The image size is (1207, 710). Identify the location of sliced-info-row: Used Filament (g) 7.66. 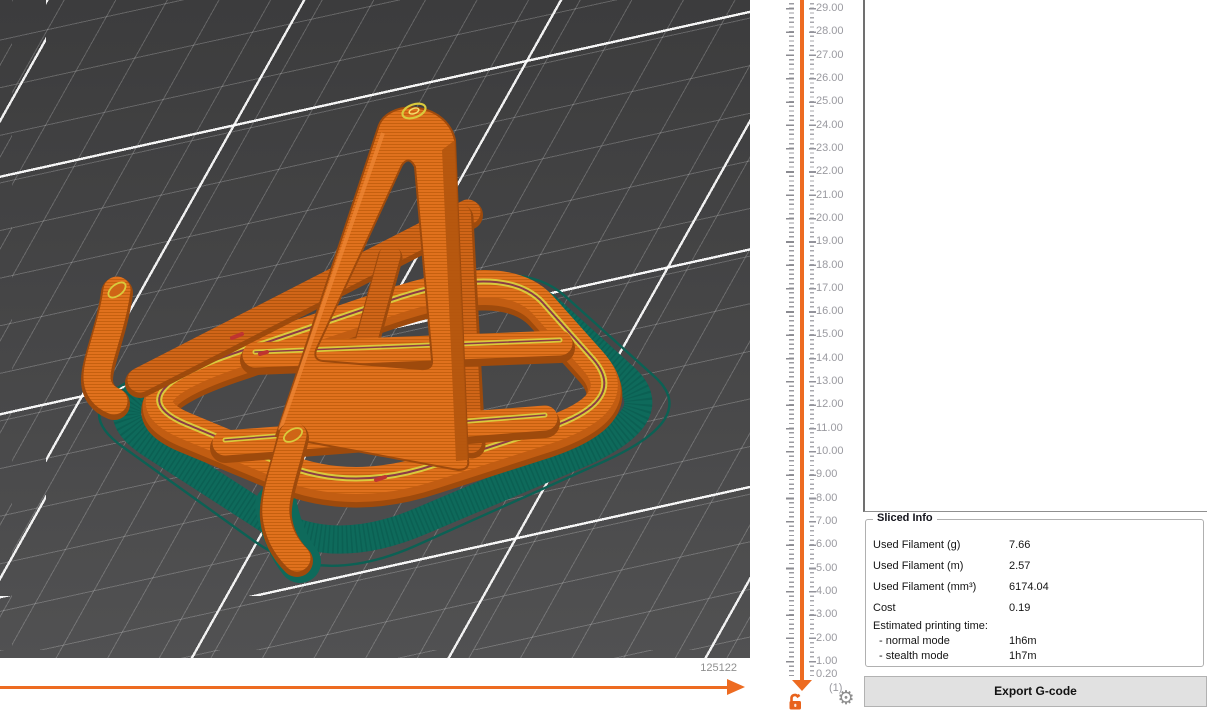
(952, 545).